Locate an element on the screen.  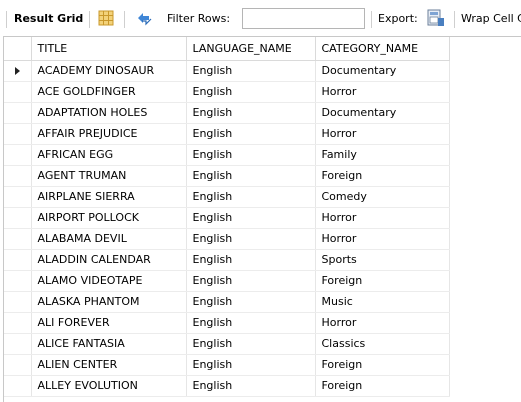
table-row: AGENT TRUMAN English Foreign is located at coordinates (227, 176).